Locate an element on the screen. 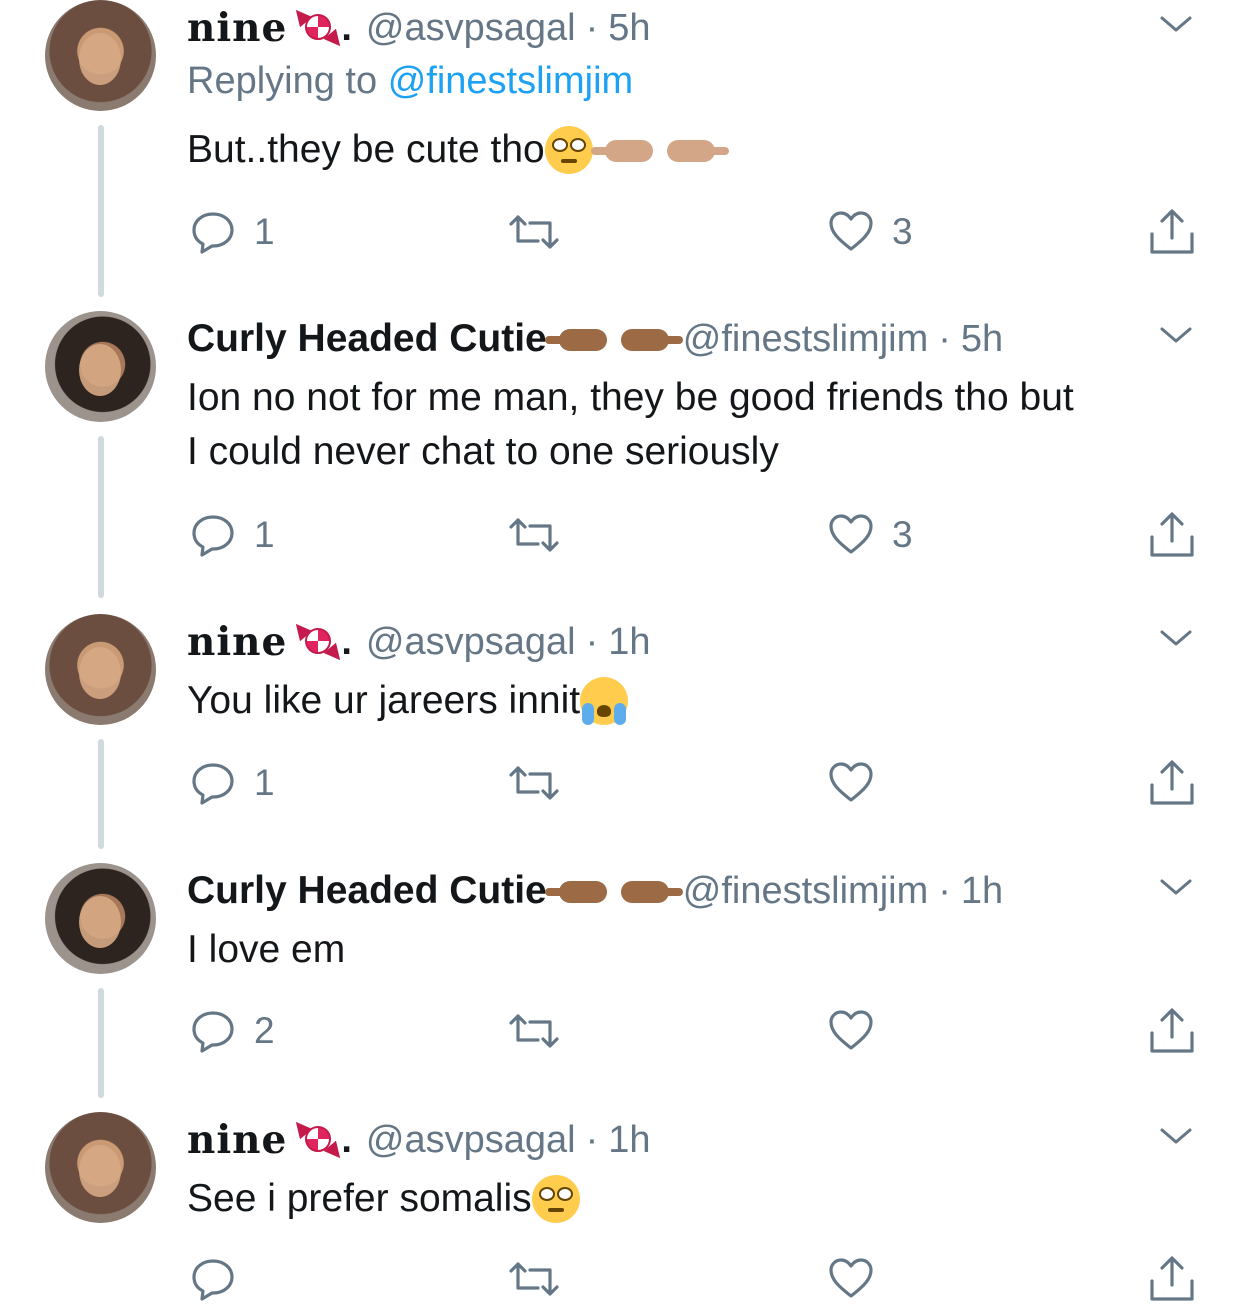 Image resolution: width=1242 pixels, height=1316 pixels. loudly-crying-face-icon is located at coordinates (604, 701).